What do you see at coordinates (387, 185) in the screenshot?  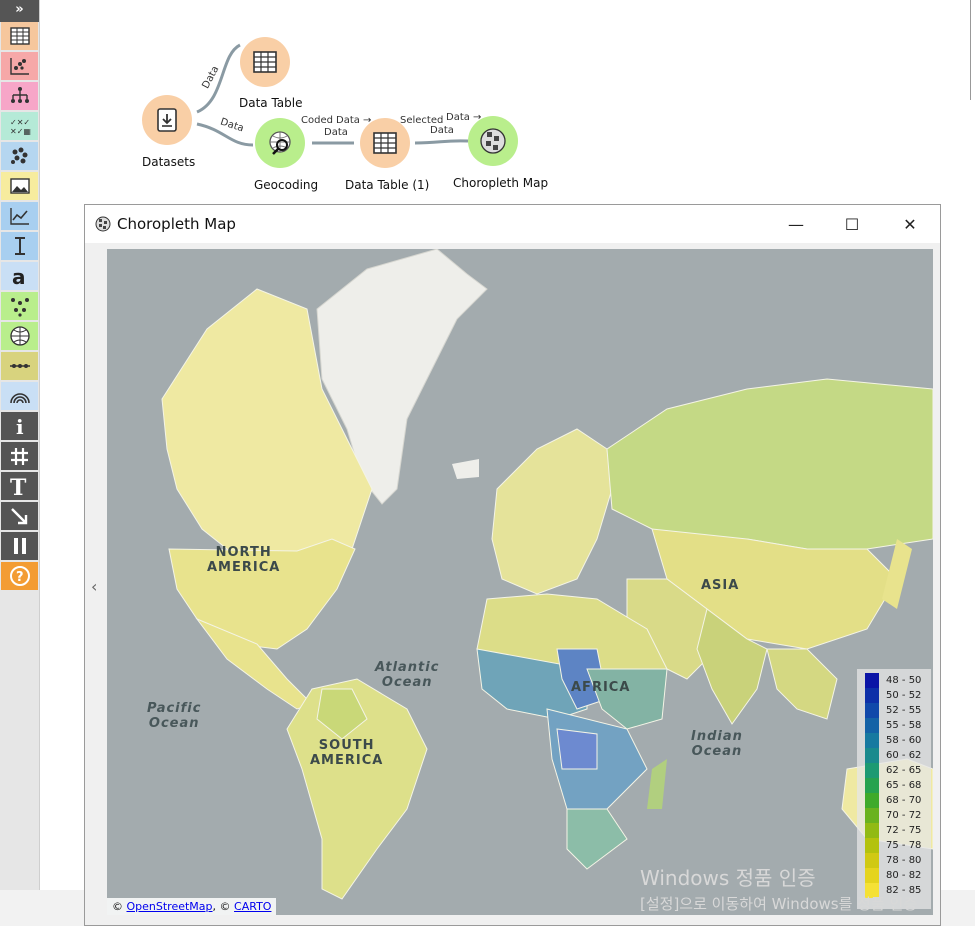 I see `data-table-1-label: Data Table (1)` at bounding box center [387, 185].